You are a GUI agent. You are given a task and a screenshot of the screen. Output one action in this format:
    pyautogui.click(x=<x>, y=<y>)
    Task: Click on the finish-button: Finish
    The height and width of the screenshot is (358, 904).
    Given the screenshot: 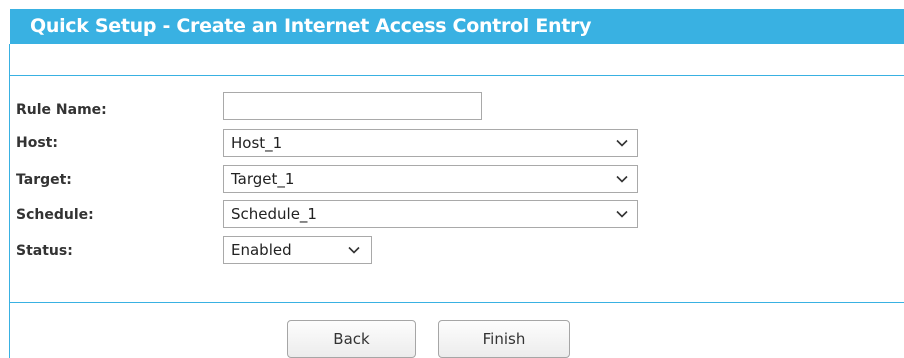 What is the action you would take?
    pyautogui.click(x=504, y=339)
    